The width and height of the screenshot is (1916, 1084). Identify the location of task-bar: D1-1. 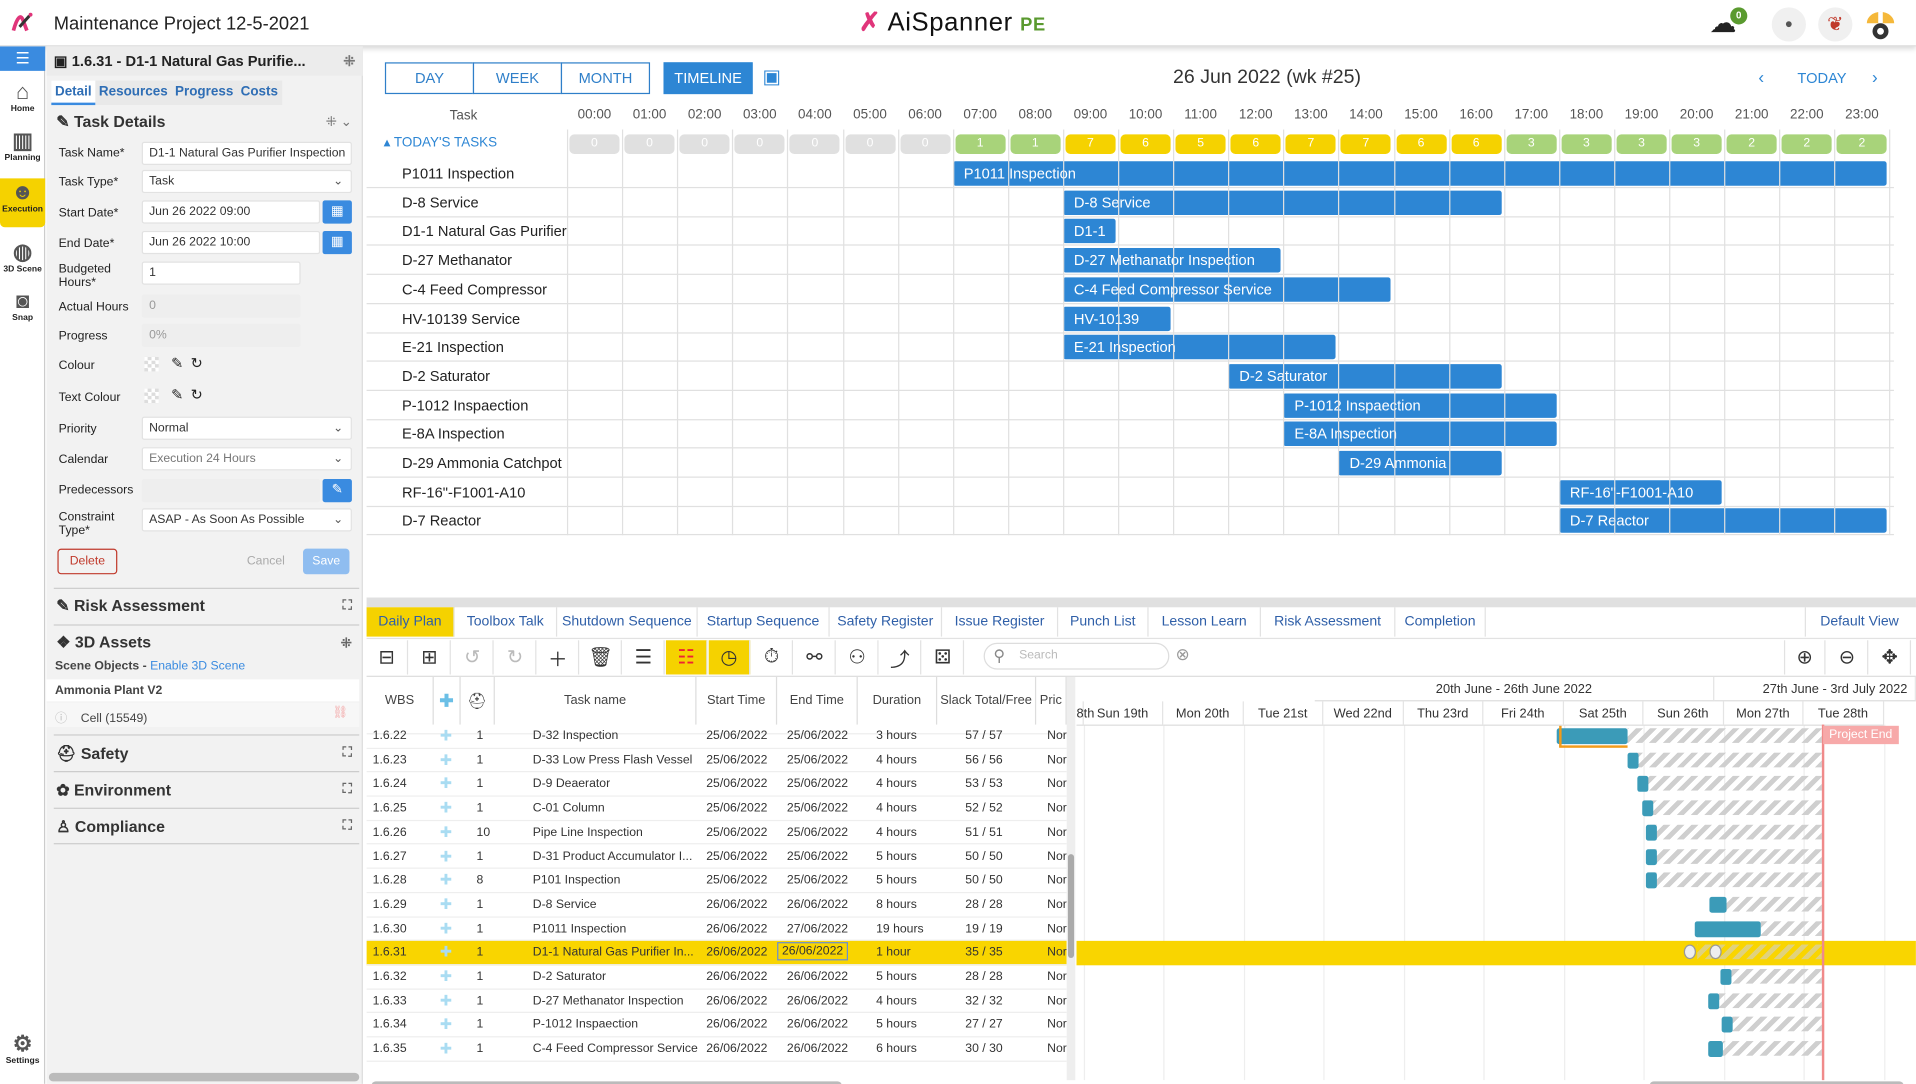
(1089, 231).